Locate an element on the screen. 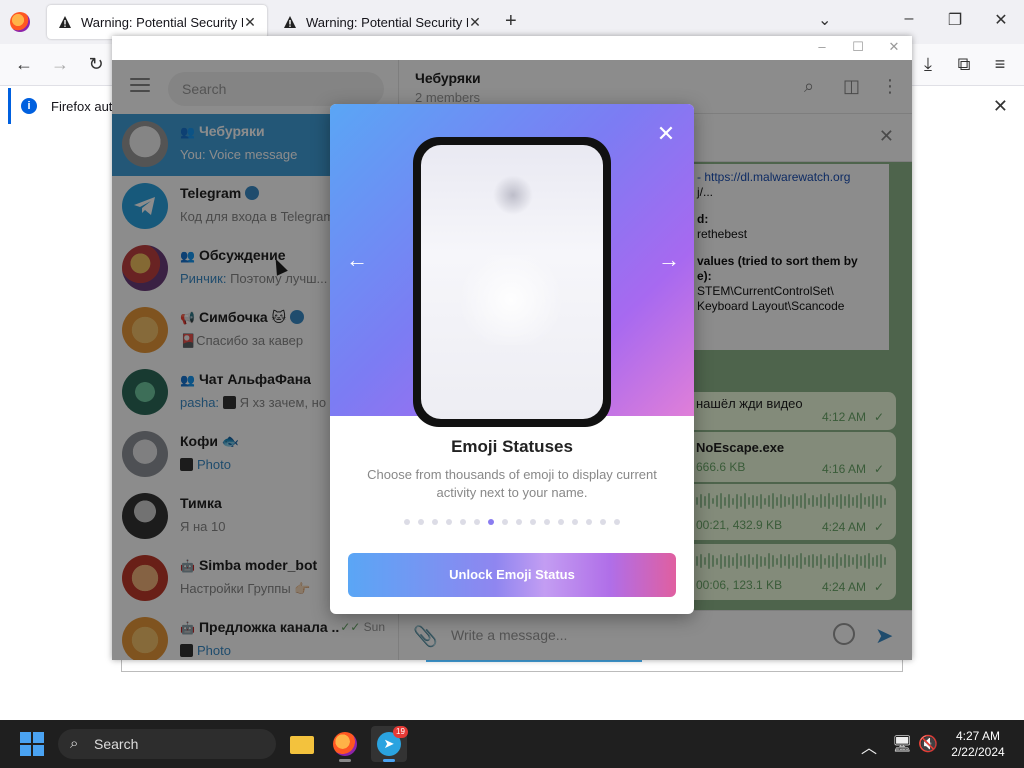 This screenshot has width=1024, height=768. search-icon: ⌕ is located at coordinates (74, 743).